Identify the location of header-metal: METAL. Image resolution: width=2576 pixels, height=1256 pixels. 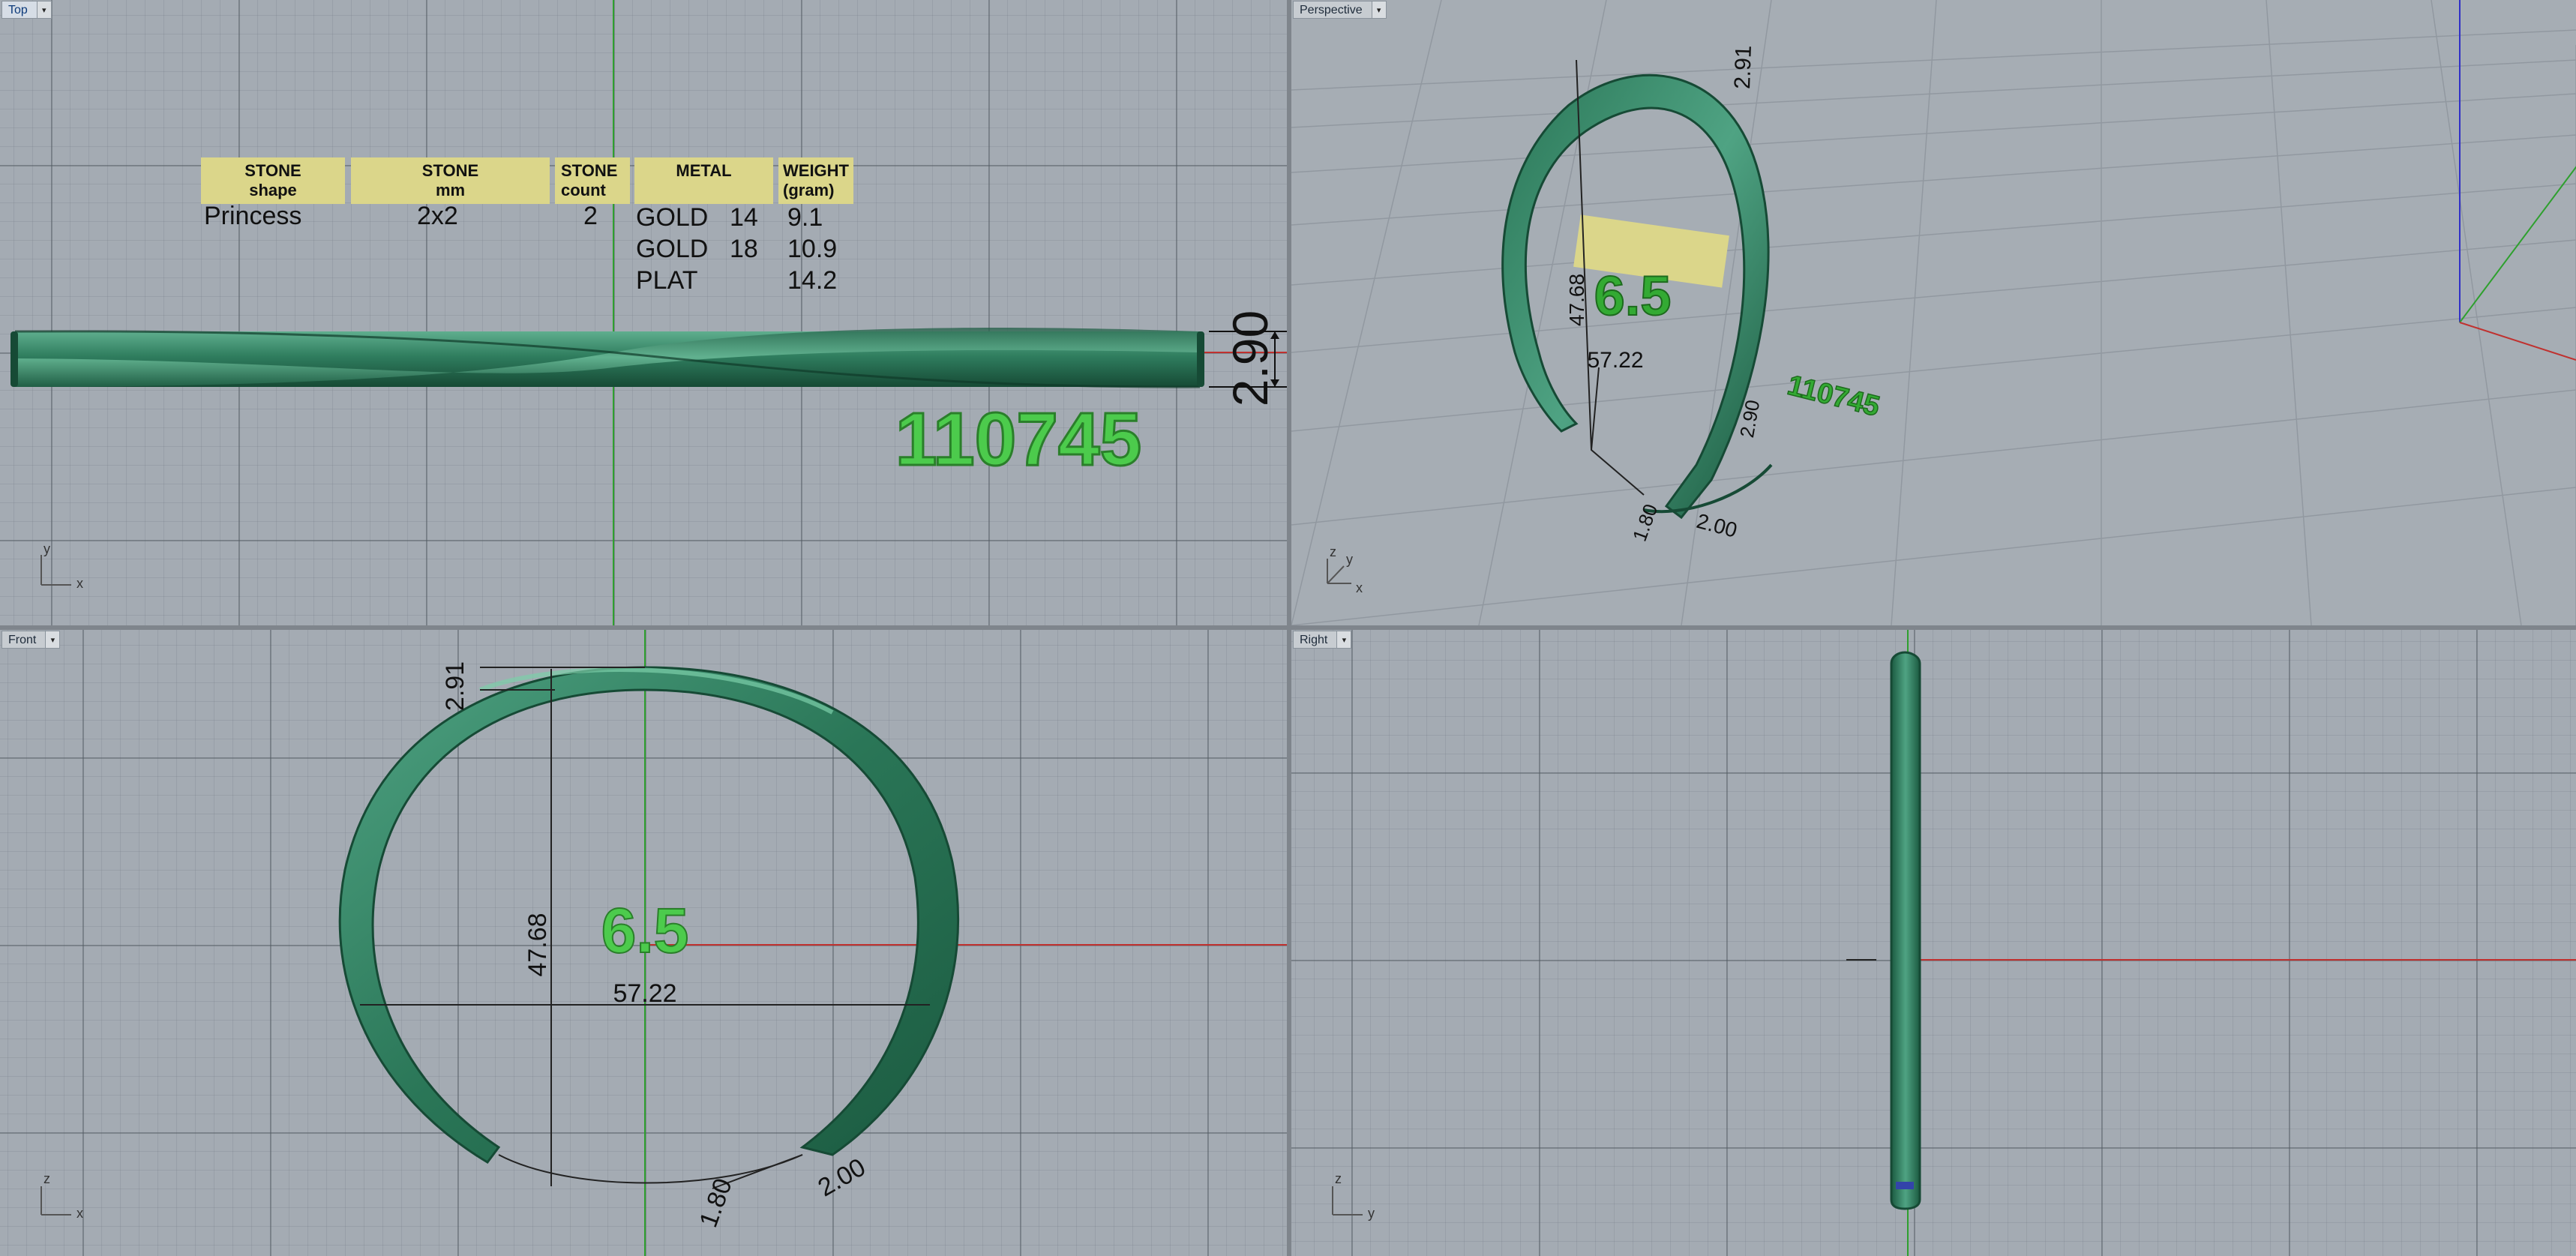
(704, 180).